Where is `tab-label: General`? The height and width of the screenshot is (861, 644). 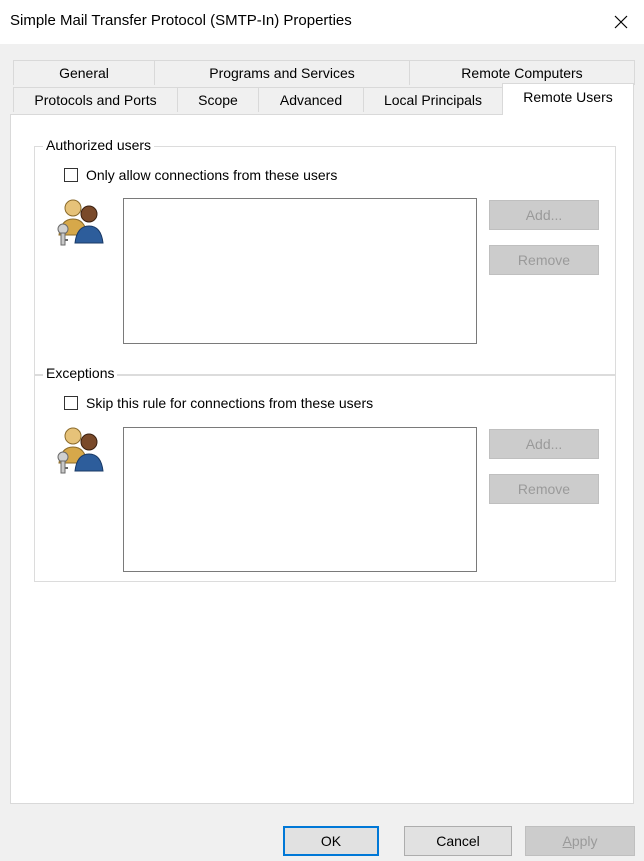
tab-label: General is located at coordinates (84, 73).